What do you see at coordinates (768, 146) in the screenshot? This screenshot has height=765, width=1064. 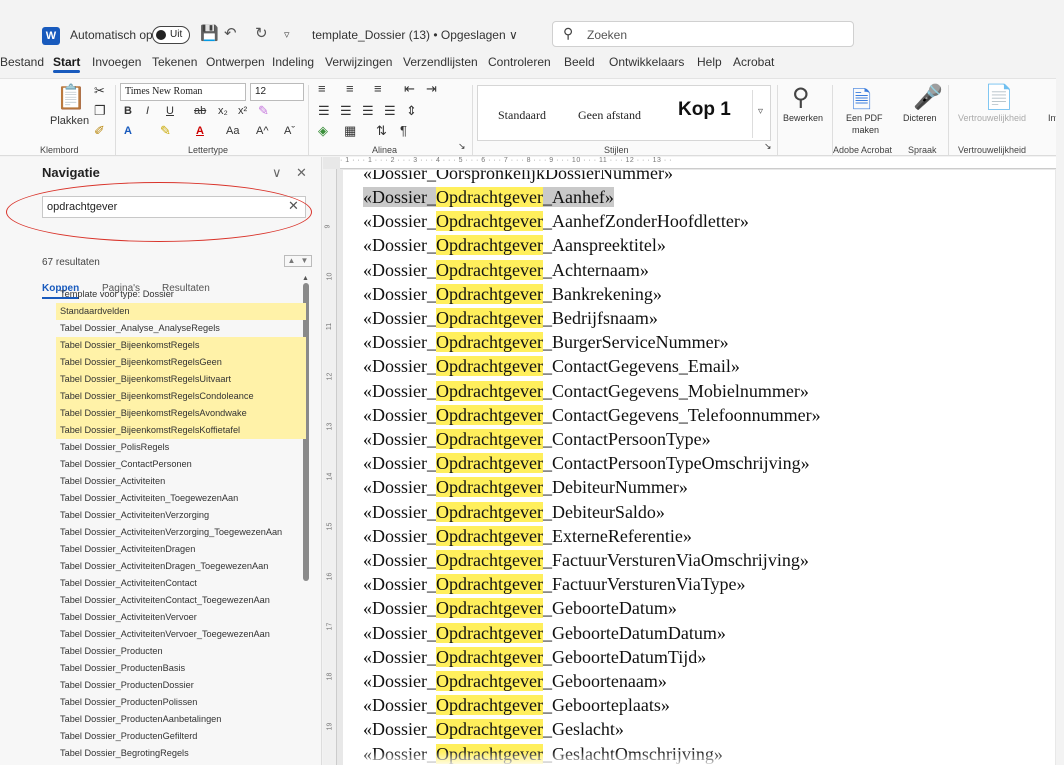 I see `styles-launcher-icon: ↘` at bounding box center [768, 146].